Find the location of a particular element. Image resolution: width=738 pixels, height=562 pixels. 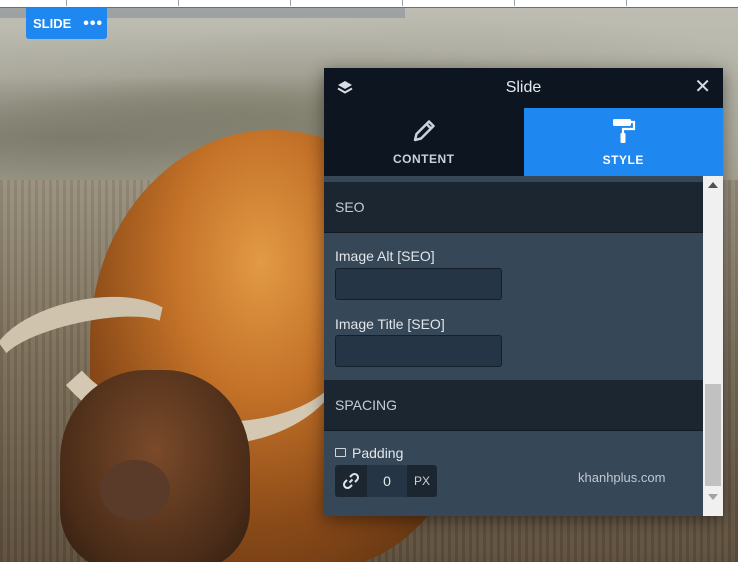

seo-section-header: SEO is located at coordinates (513, 207).